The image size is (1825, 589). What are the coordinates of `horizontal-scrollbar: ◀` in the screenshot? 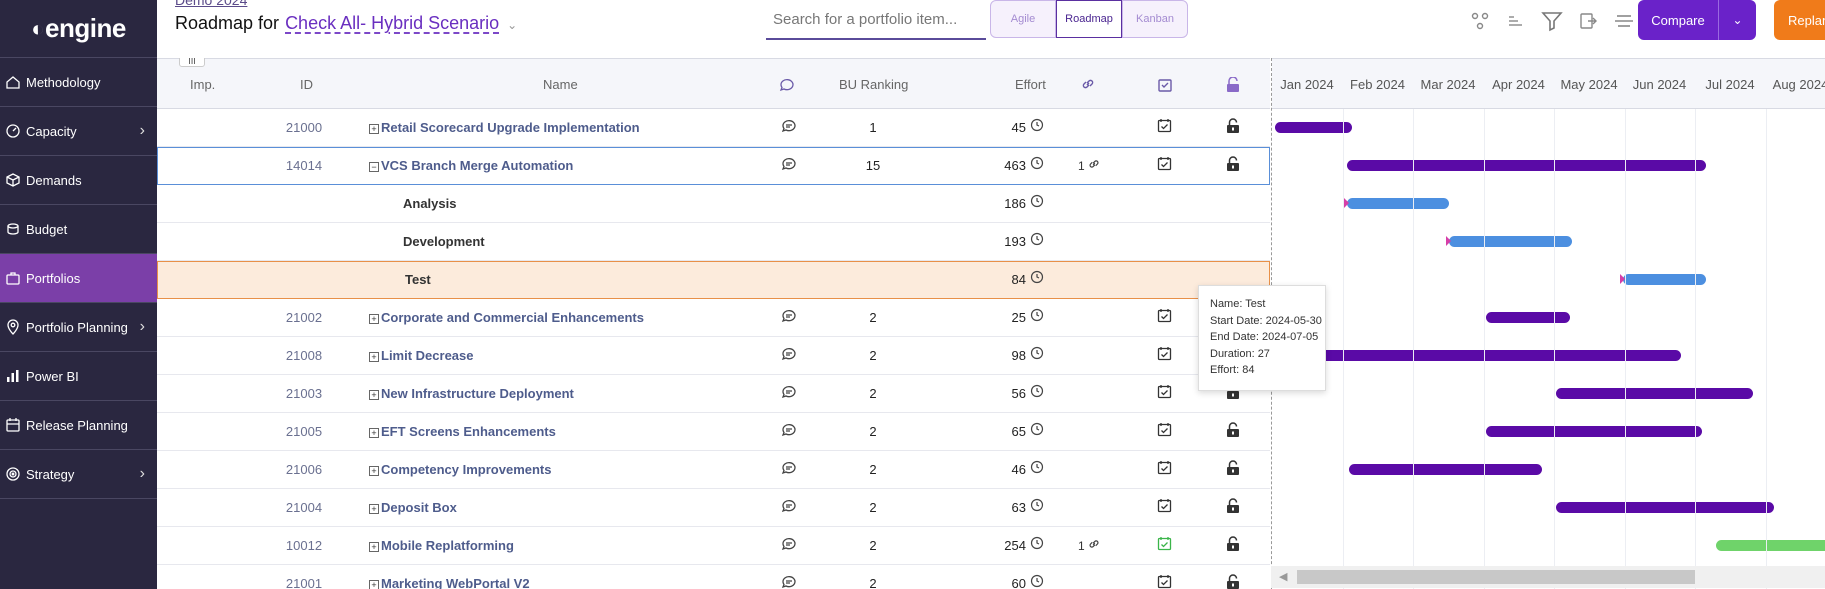 It's located at (1548, 577).